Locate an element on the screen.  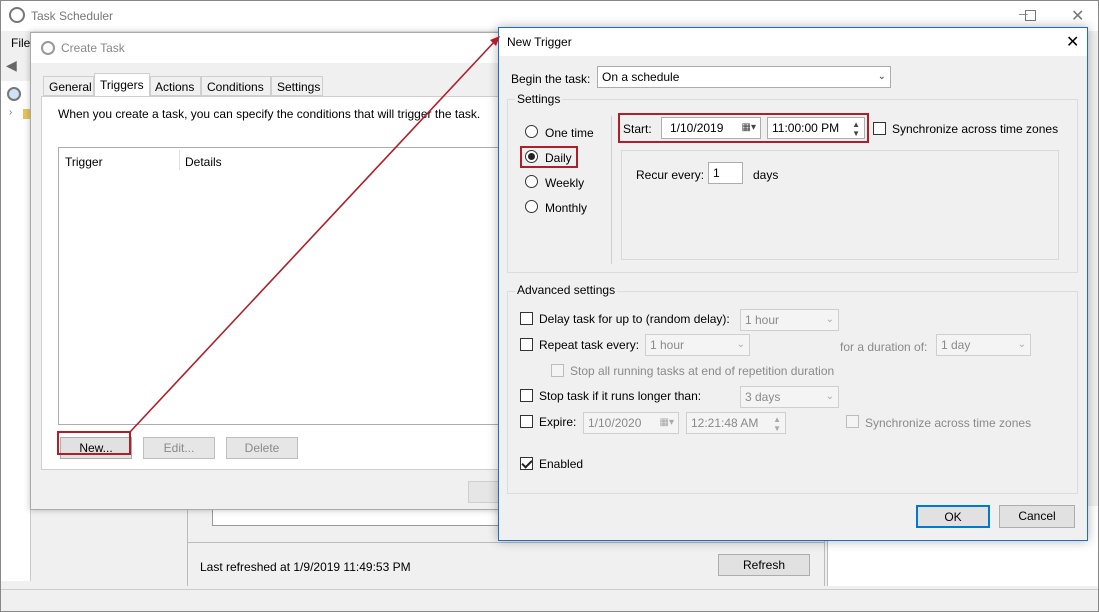
enabled-label: Enabled is located at coordinates (561, 464).